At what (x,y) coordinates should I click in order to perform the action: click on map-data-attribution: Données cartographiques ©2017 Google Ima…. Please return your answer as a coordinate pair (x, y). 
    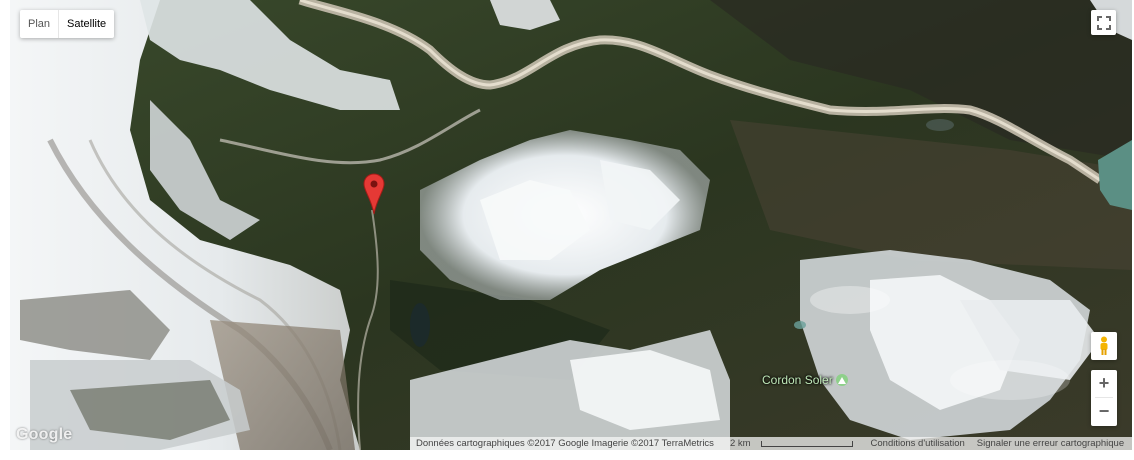
    Looking at the image, I should click on (565, 443).